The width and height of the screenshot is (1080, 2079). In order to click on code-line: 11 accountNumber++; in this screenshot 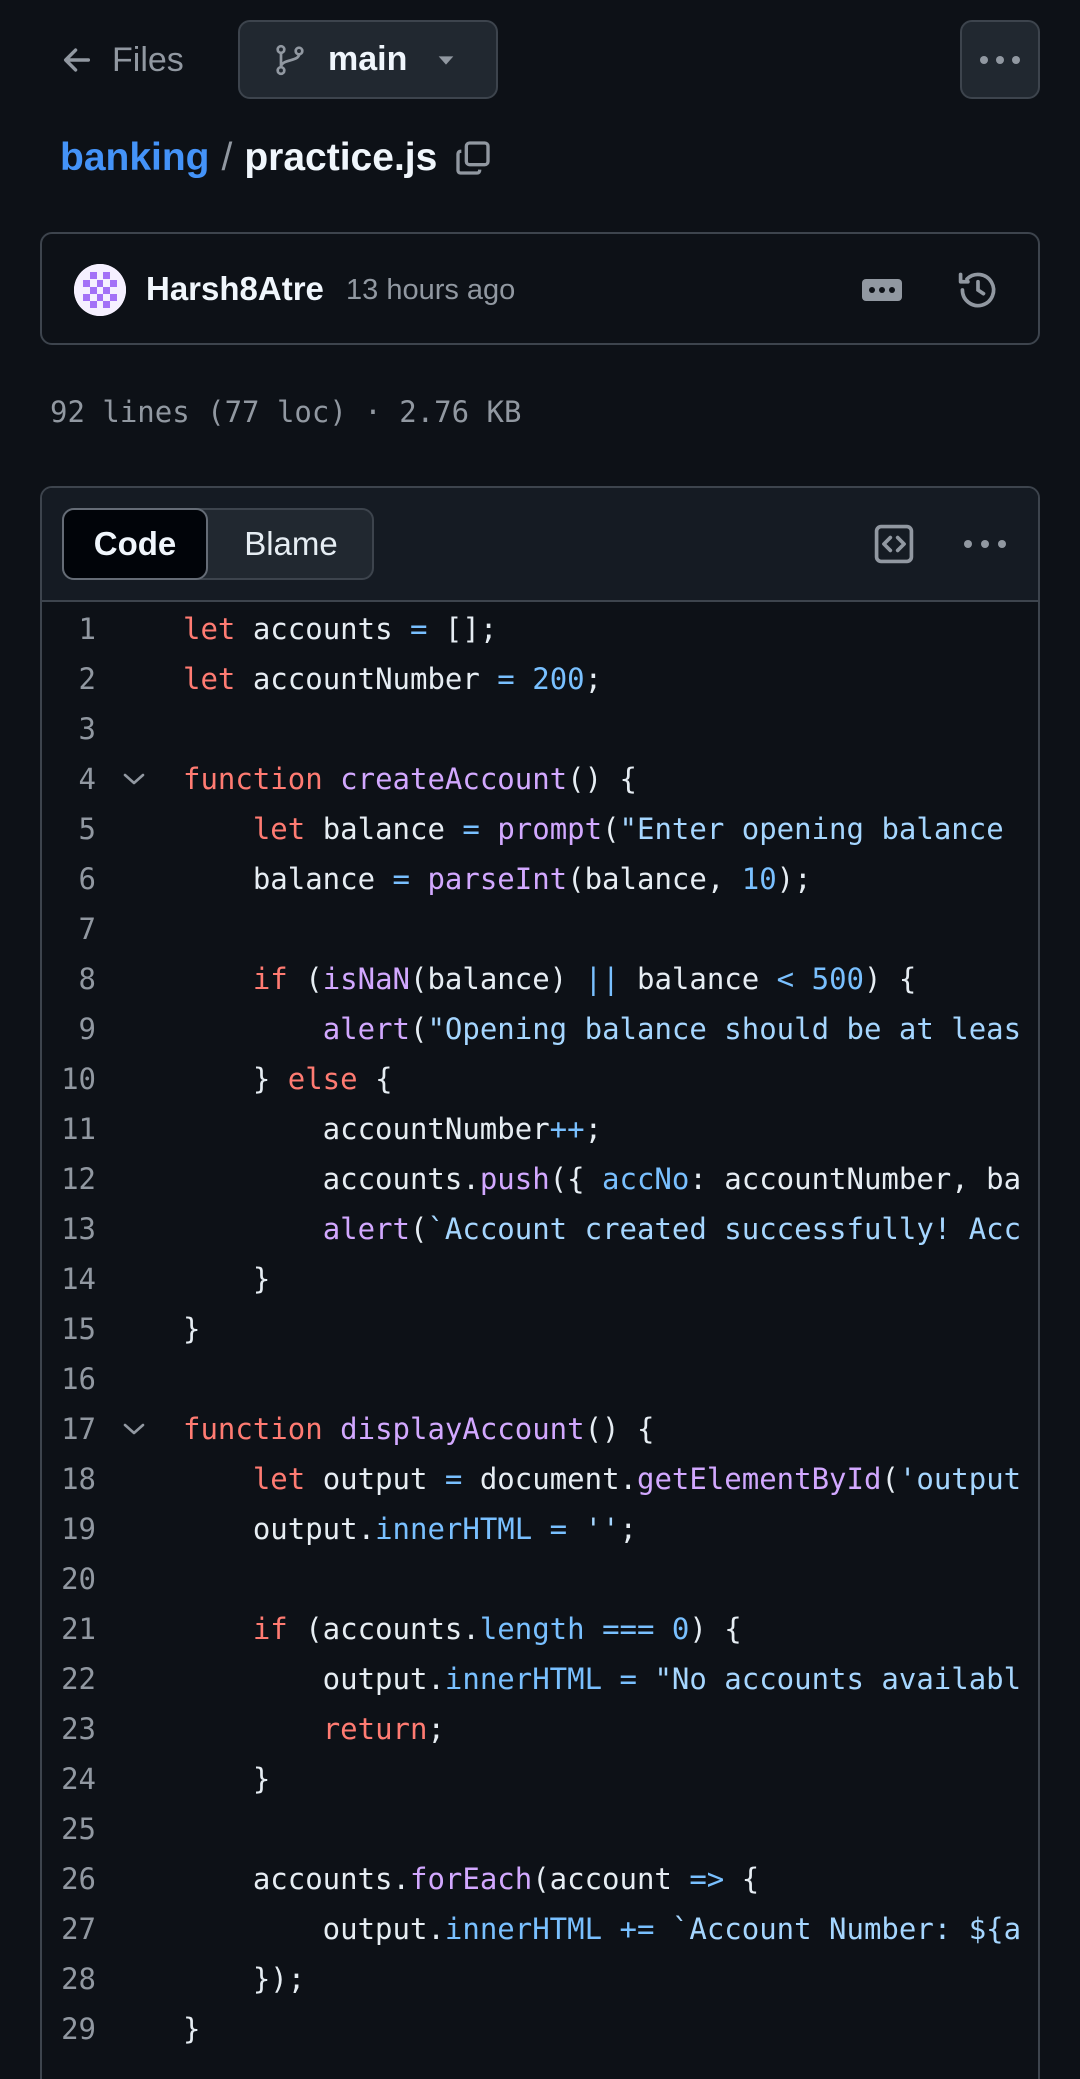, I will do `click(540, 1129)`.